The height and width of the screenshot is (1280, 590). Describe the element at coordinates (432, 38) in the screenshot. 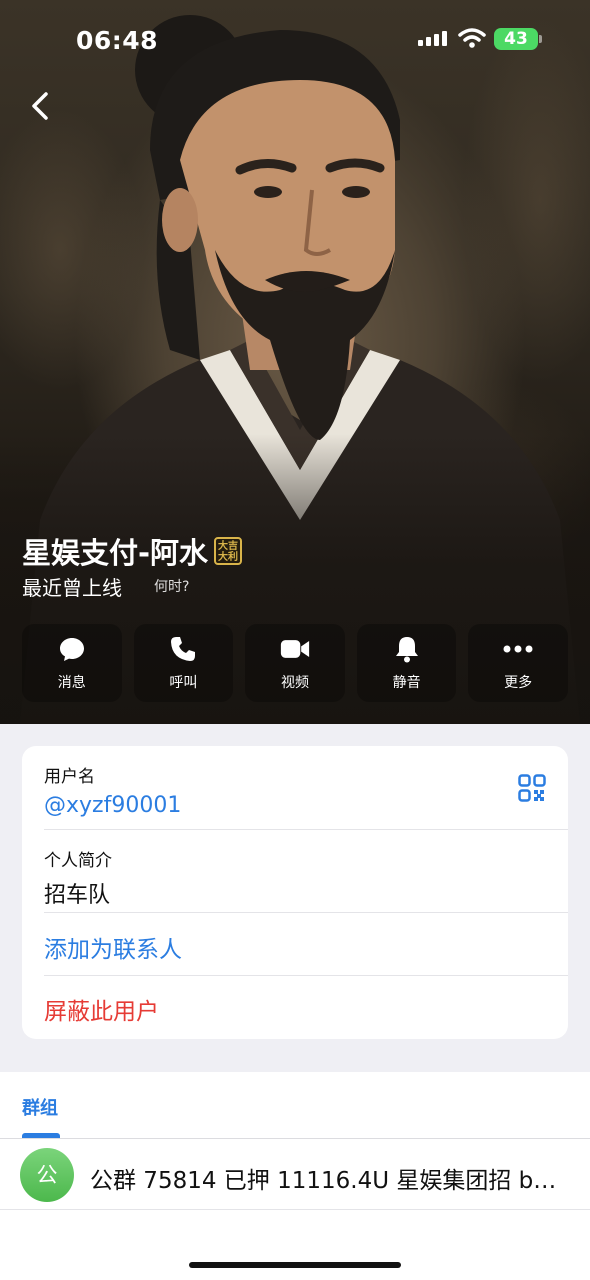

I see `cellular-signal-icon` at that location.